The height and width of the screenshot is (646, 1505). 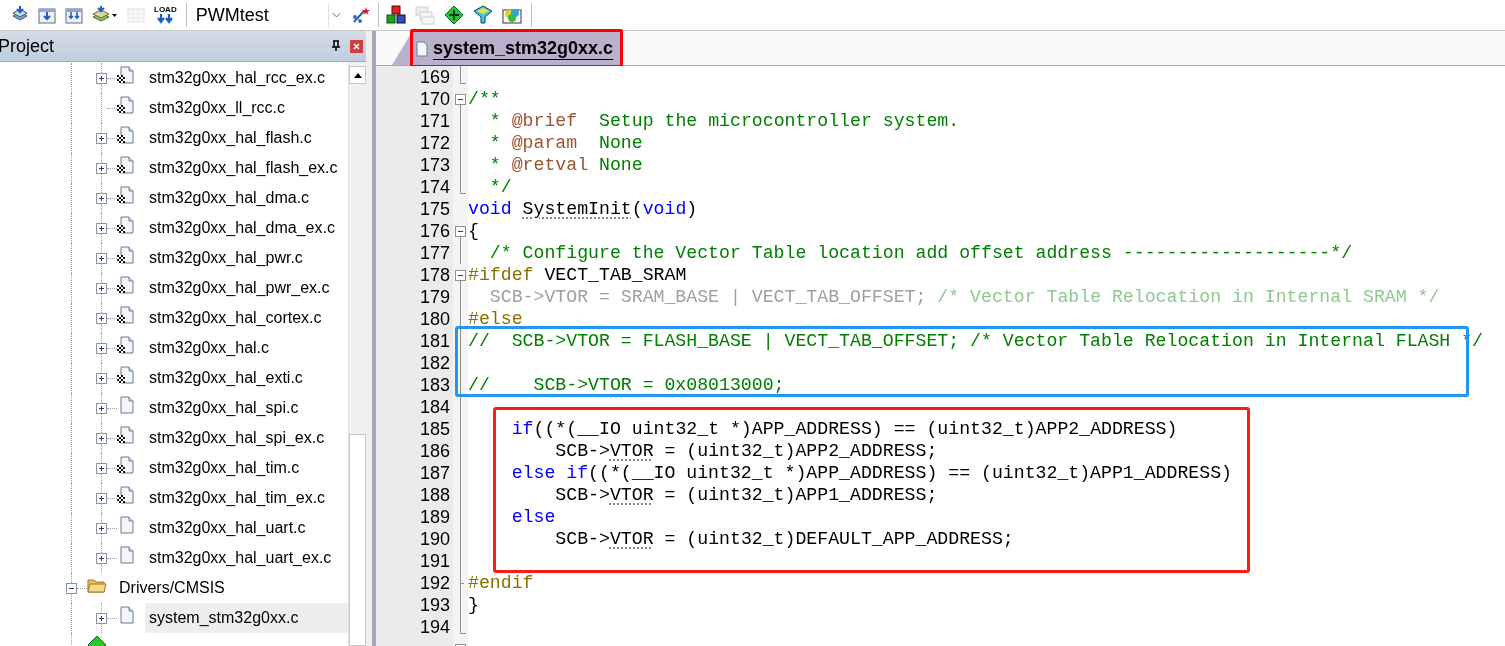 I want to click on code-line: #else, so click(x=495, y=319).